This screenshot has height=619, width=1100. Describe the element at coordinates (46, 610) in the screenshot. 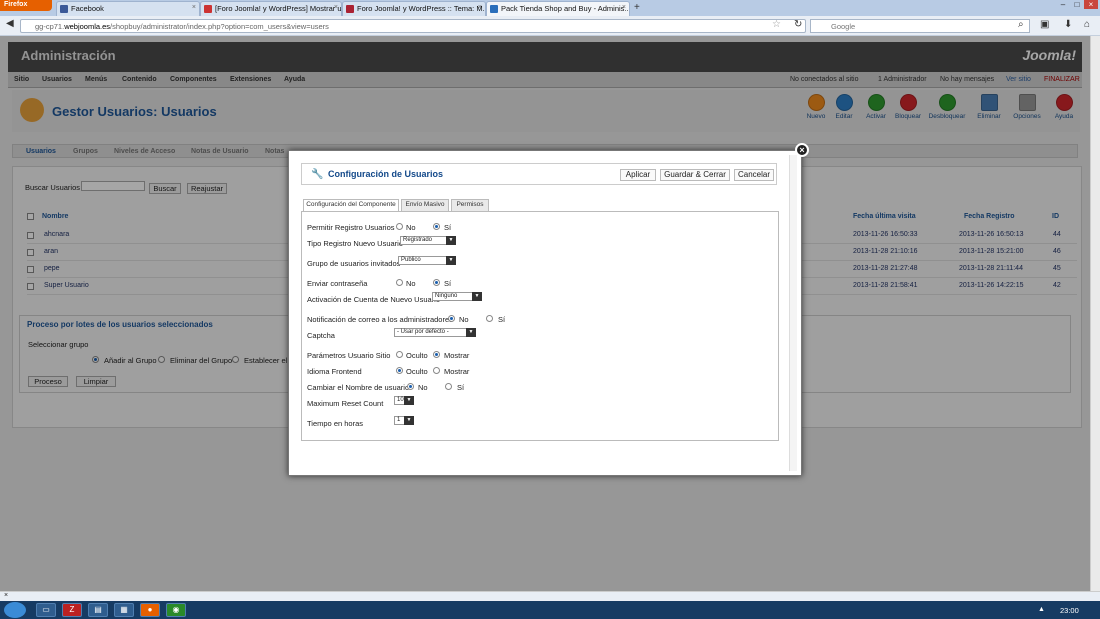

I see `taskbar-app-1: ▭` at that location.